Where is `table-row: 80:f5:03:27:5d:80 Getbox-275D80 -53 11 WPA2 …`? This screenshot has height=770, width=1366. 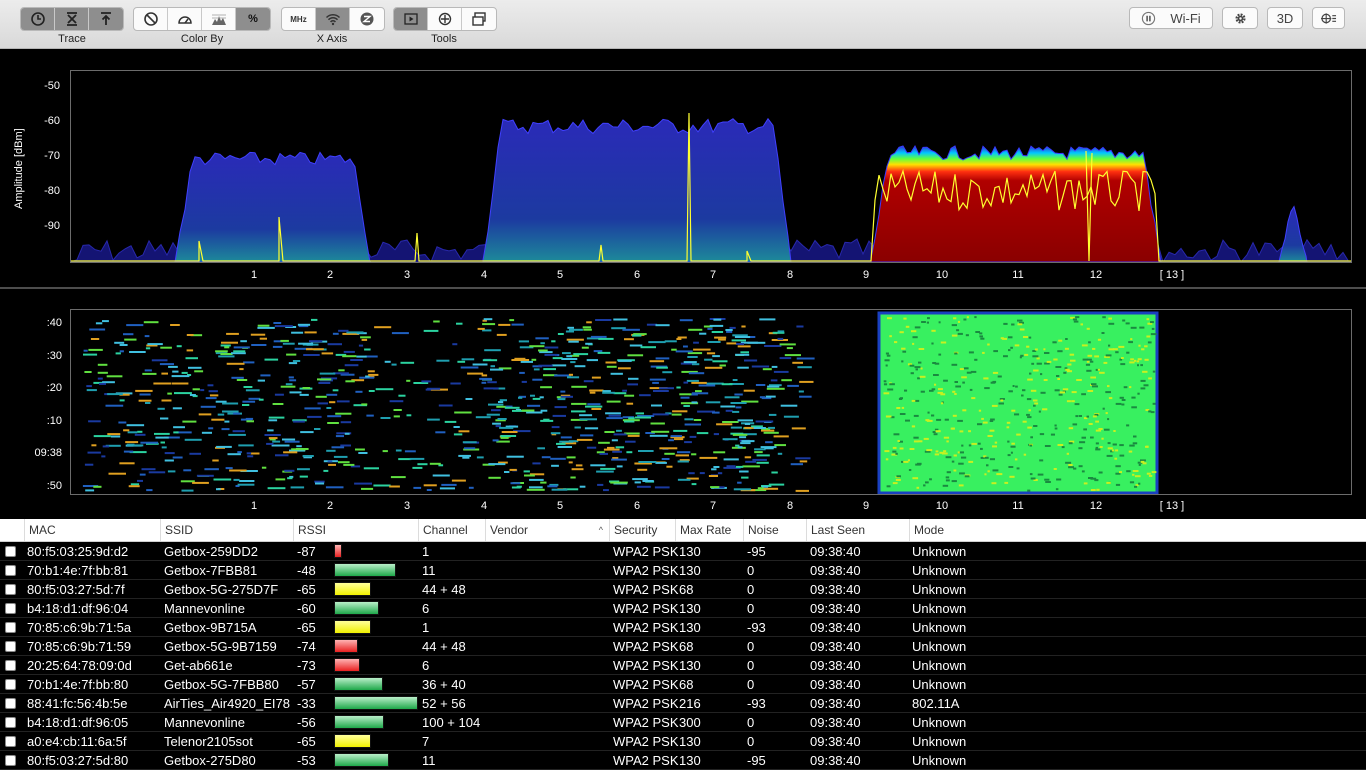
table-row: 80:f5:03:27:5d:80 Getbox-275D80 -53 11 WPA2 … is located at coordinates (683, 760).